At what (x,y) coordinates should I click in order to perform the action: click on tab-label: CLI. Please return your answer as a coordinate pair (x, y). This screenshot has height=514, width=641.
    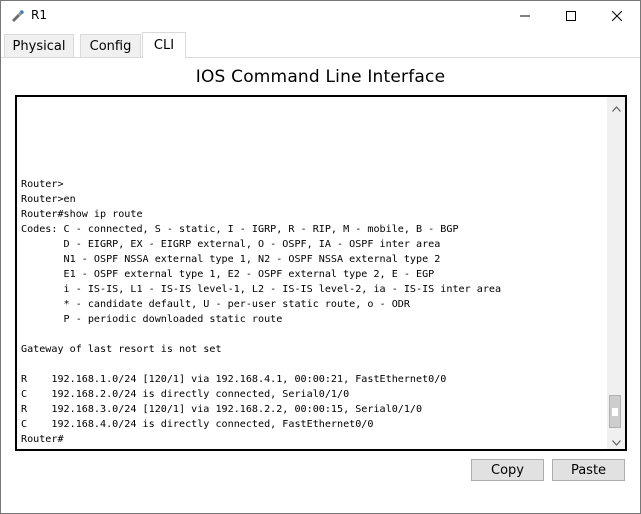
    Looking at the image, I should click on (164, 45).